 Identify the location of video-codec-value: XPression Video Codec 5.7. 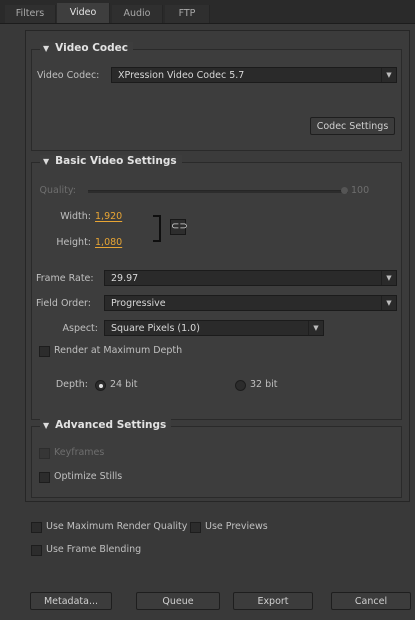
(181, 75).